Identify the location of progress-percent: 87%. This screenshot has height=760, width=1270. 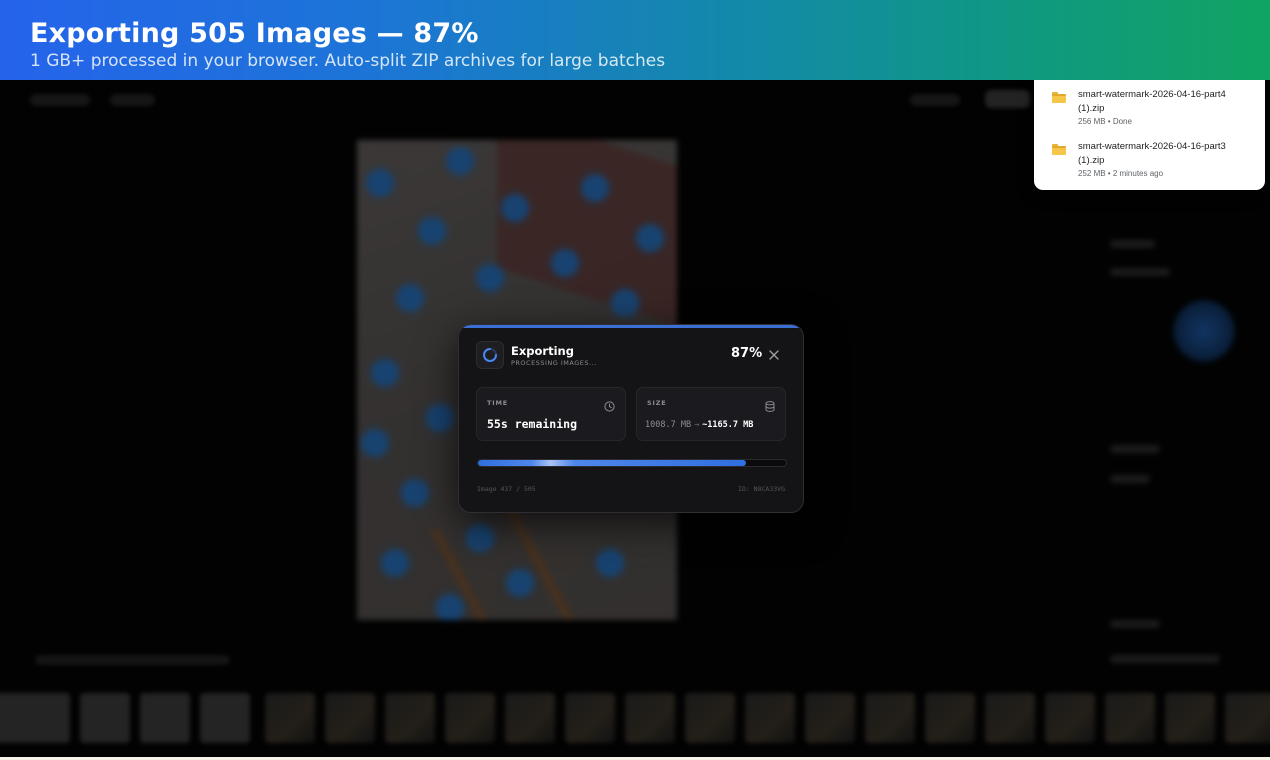
(747, 353).